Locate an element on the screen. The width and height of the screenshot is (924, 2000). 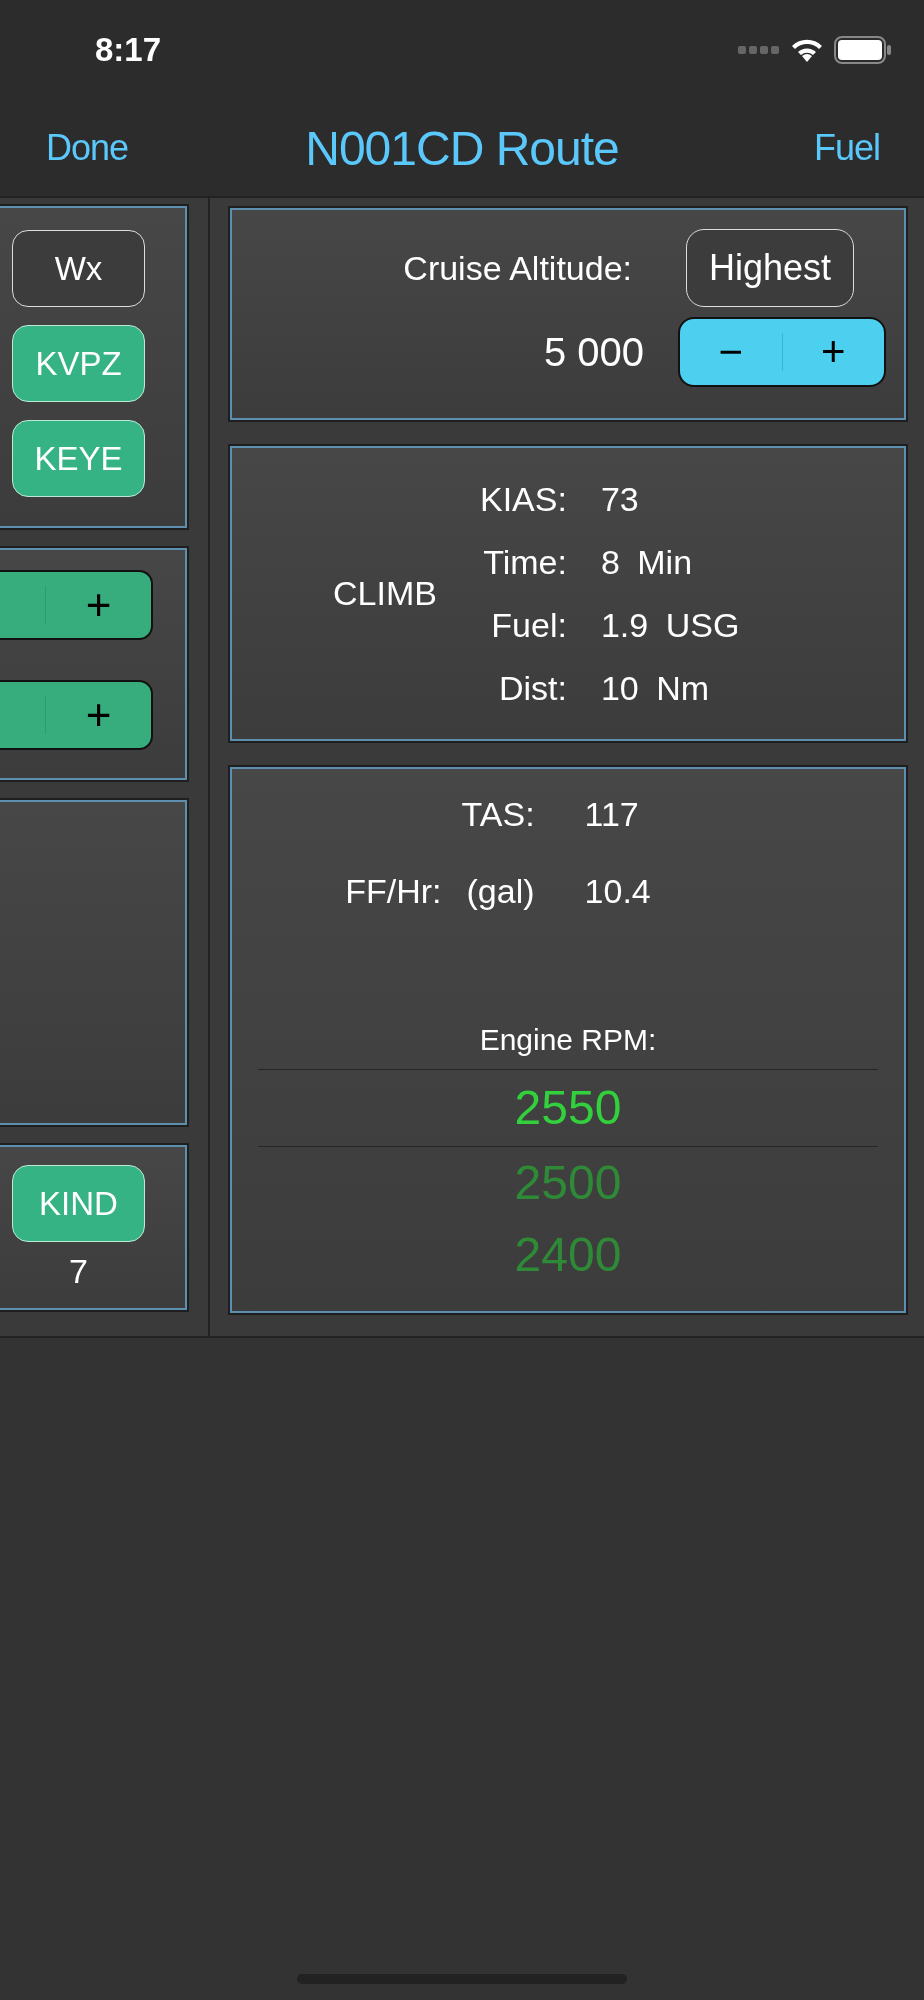
climb-title: CLIMB is located at coordinates (385, 593).